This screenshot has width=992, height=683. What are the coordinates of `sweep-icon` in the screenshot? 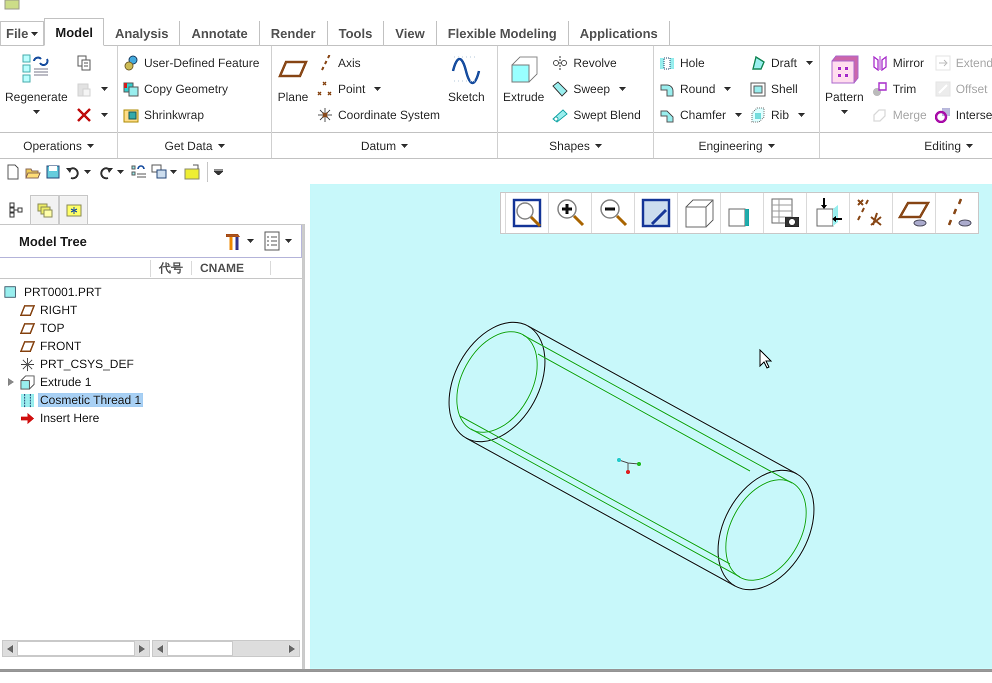 It's located at (560, 89).